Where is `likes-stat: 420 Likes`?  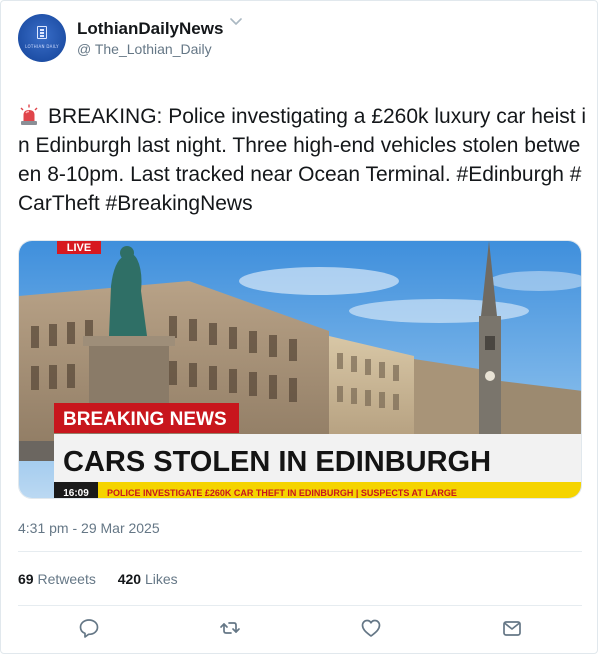
likes-stat: 420 Likes is located at coordinates (148, 579).